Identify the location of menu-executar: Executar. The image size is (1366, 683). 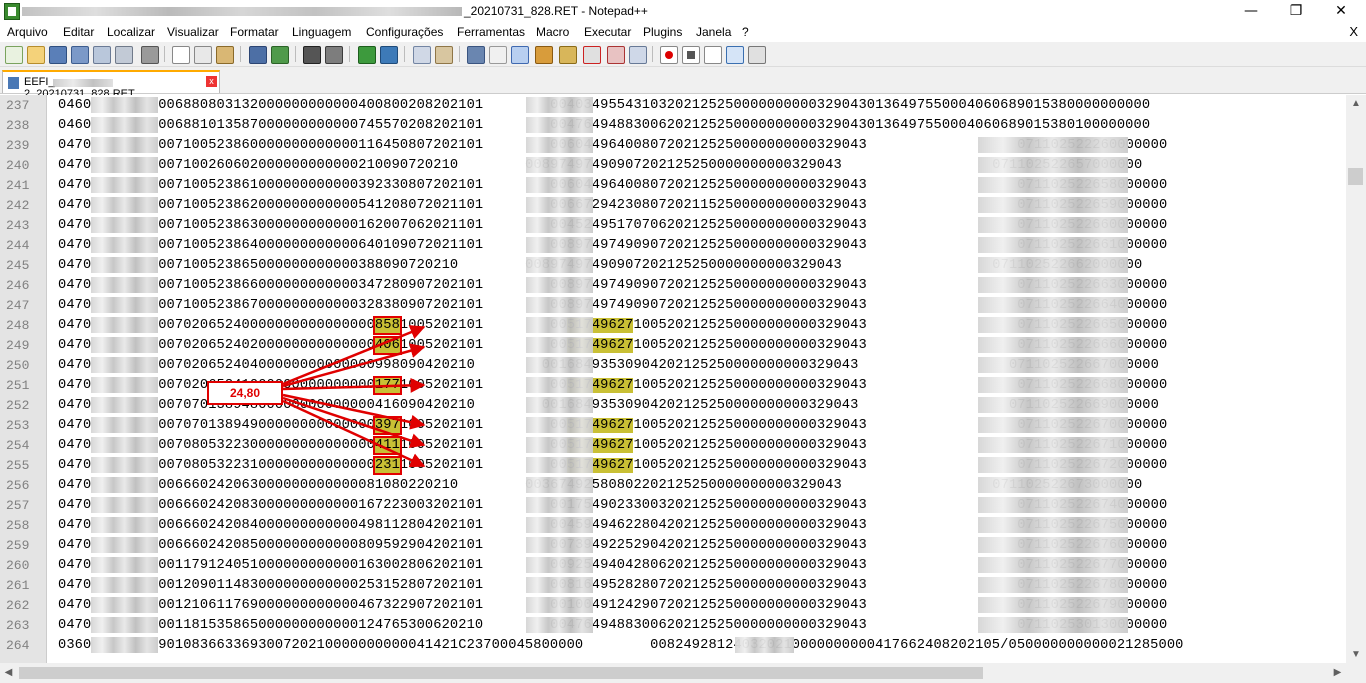
(607, 32).